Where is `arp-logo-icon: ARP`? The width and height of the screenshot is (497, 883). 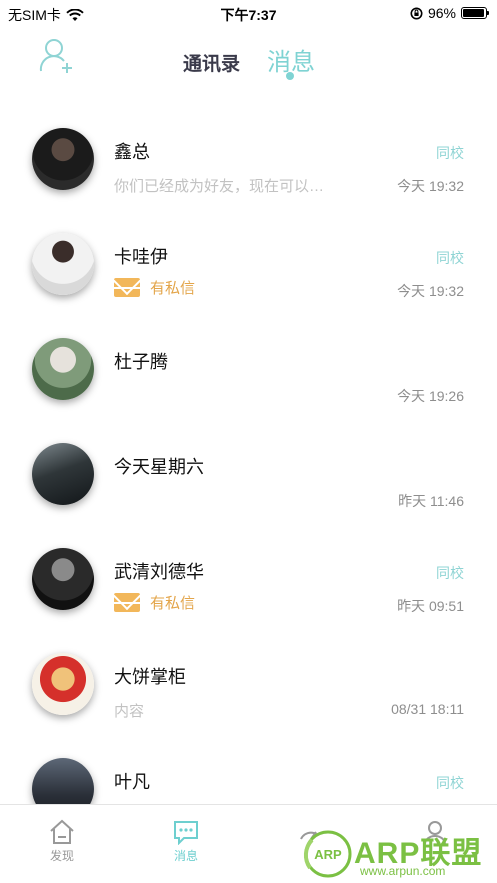
arp-logo-icon: ARP is located at coordinates (327, 854).